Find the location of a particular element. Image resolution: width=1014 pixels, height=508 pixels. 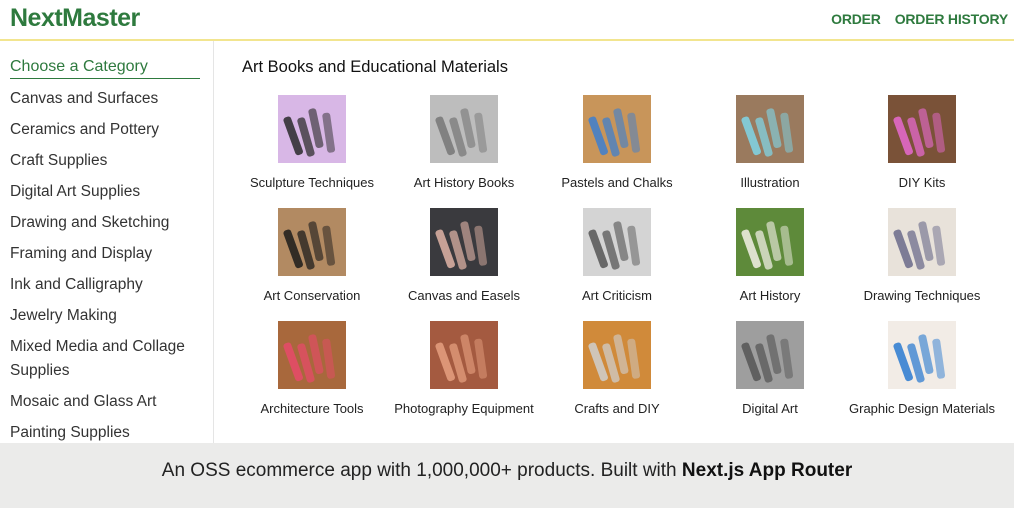

category-item: Jewelry Making is located at coordinates (108, 316).